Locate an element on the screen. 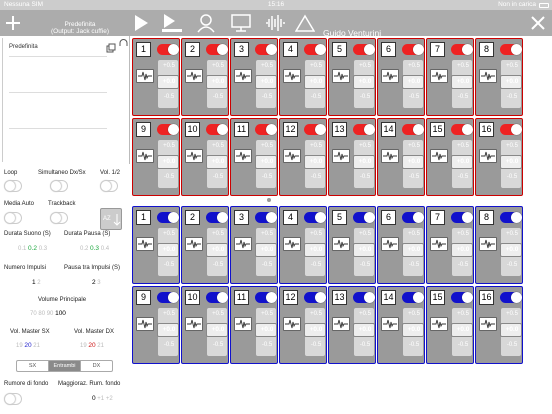 This screenshot has height=414, width=552. preset-item: Predefinita is located at coordinates (23, 47).